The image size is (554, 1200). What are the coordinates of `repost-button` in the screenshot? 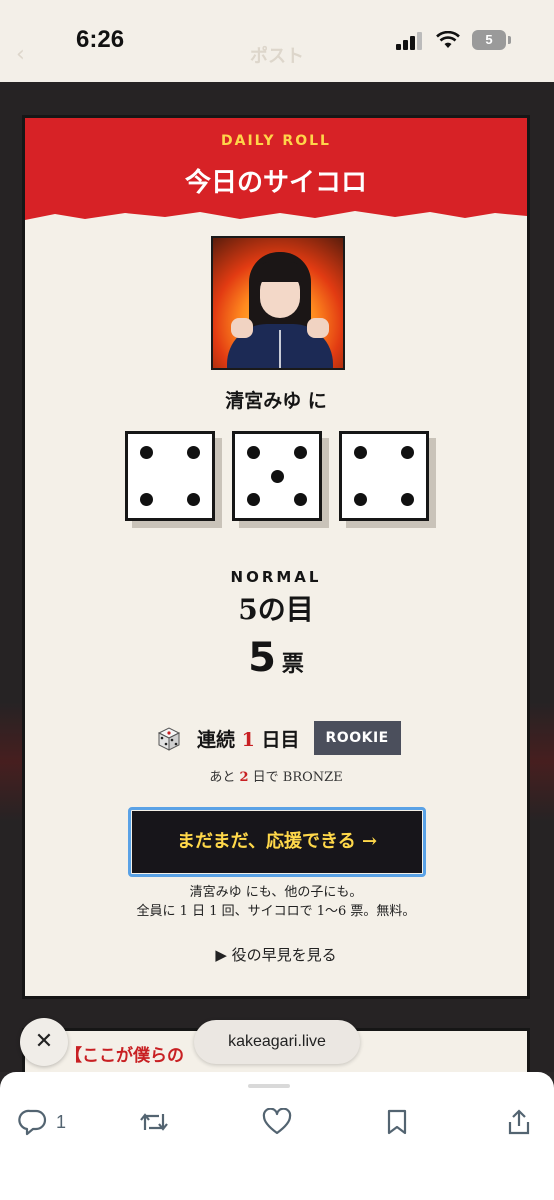 It's located at (154, 1122).